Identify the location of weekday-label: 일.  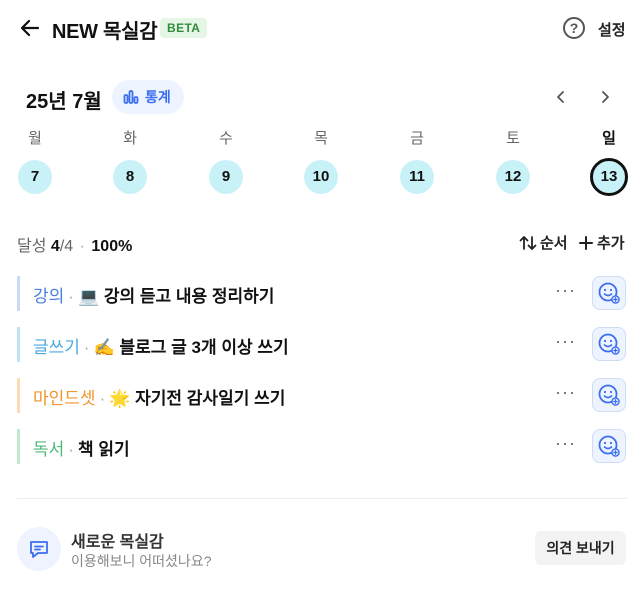
(609, 138).